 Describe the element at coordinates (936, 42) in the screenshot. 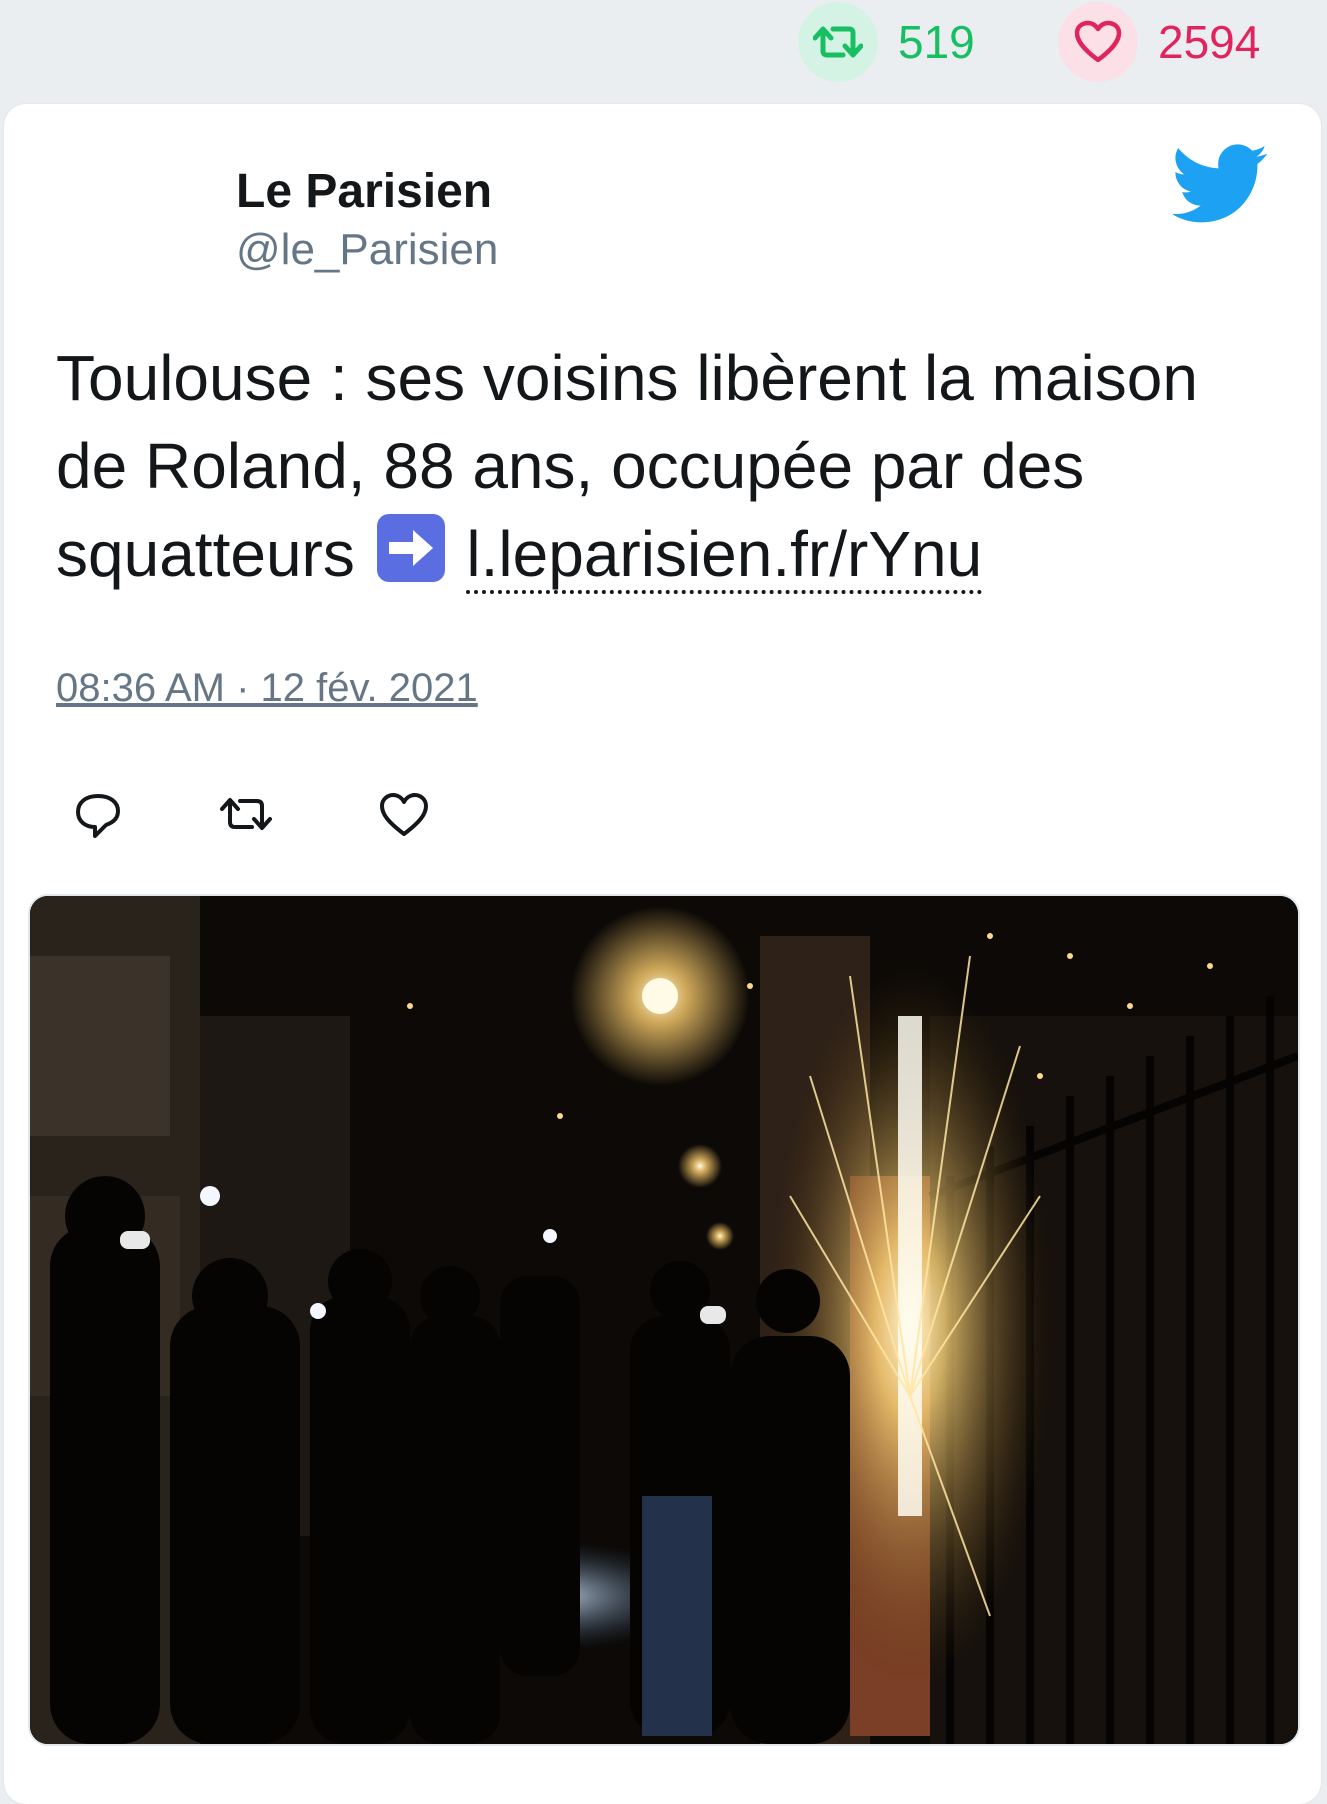

I see `retweet-count: 519` at that location.